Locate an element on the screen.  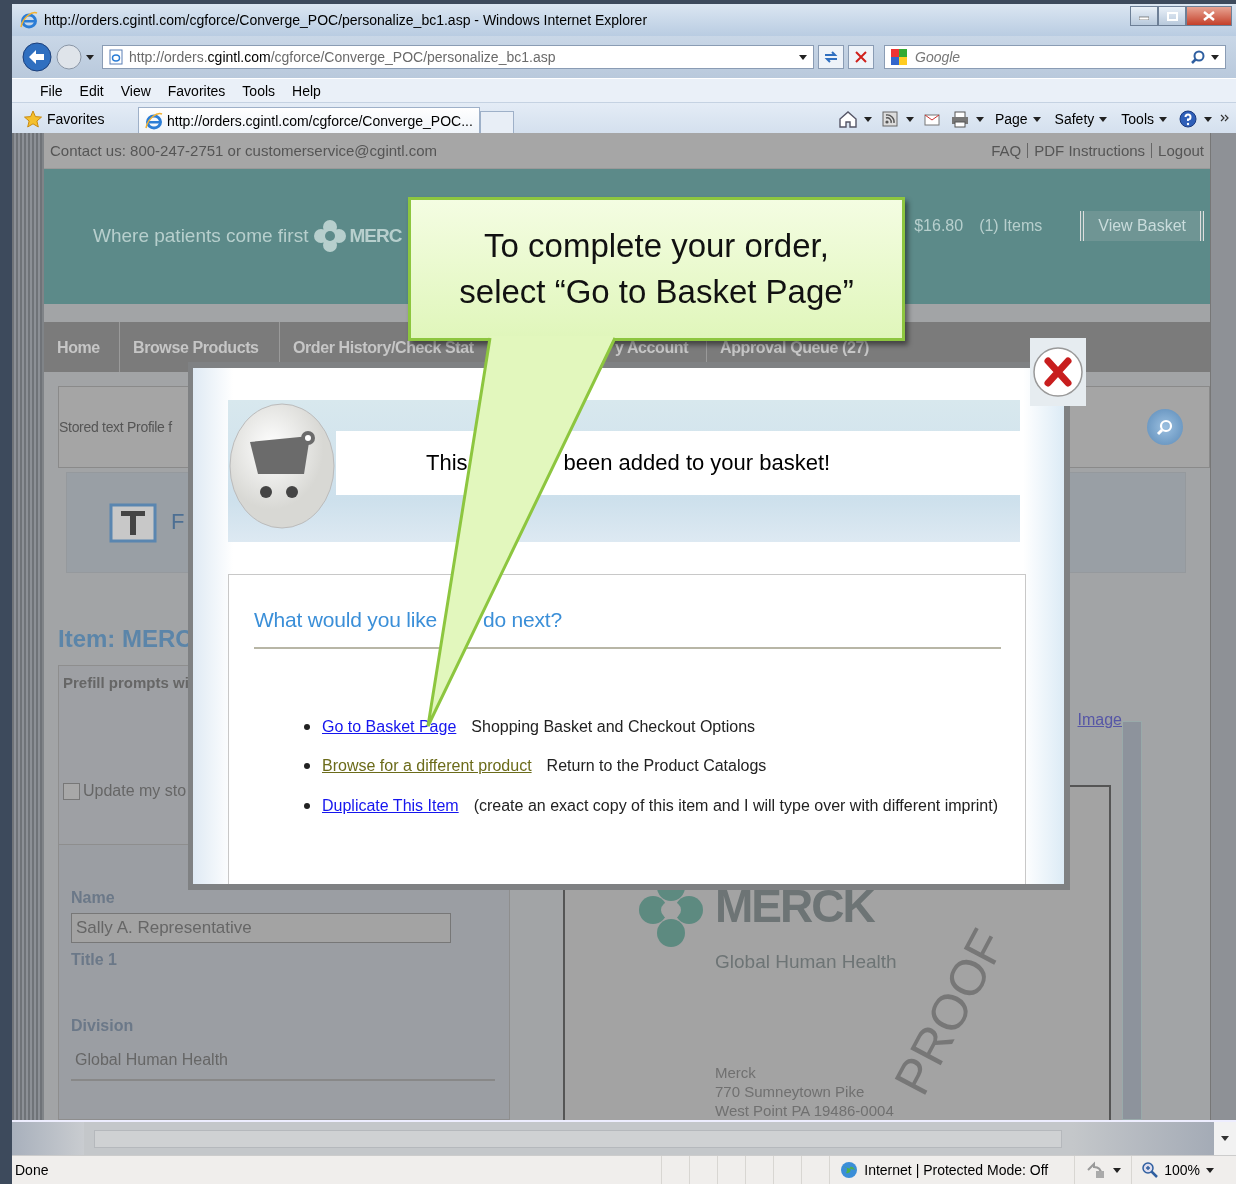
scrollbar-track is located at coordinates (578, 1138).